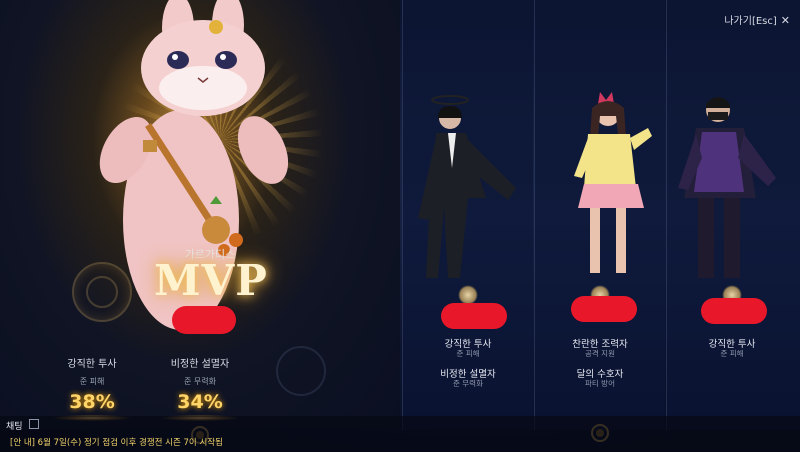 This screenshot has width=800, height=452. What do you see at coordinates (34, 424) in the screenshot?
I see `chat-minimize-icon` at bounding box center [34, 424].